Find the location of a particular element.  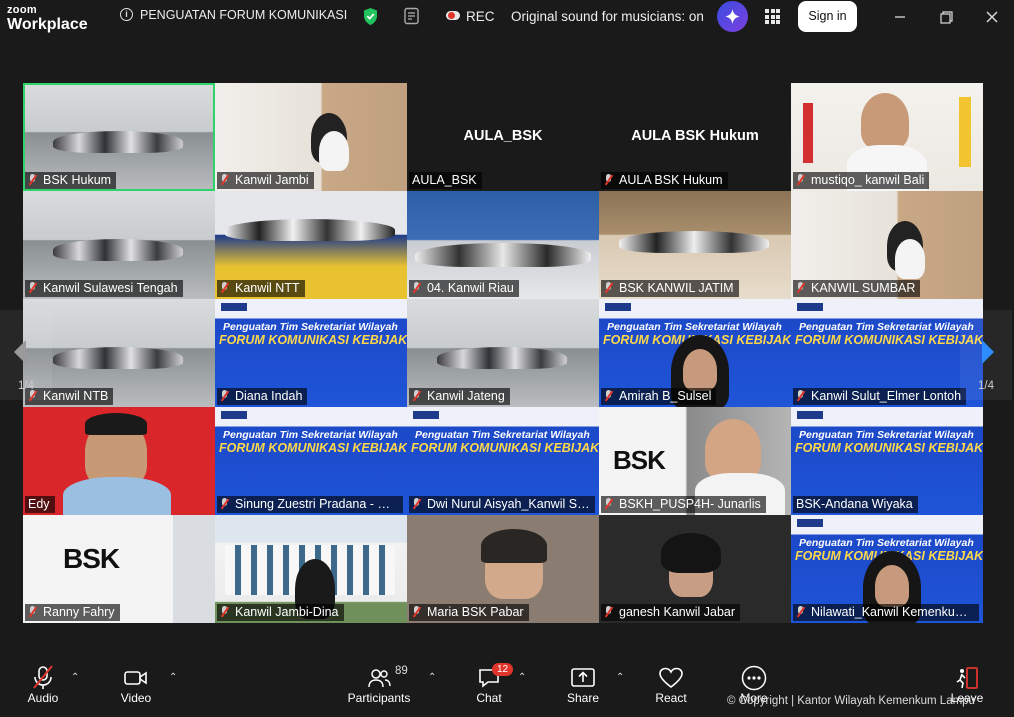

participant-name: AULA_BSK is located at coordinates (444, 180).